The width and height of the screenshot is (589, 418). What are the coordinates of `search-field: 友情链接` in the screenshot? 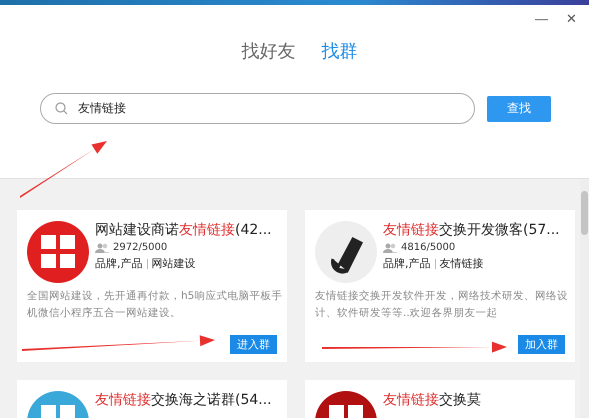 It's located at (243, 108).